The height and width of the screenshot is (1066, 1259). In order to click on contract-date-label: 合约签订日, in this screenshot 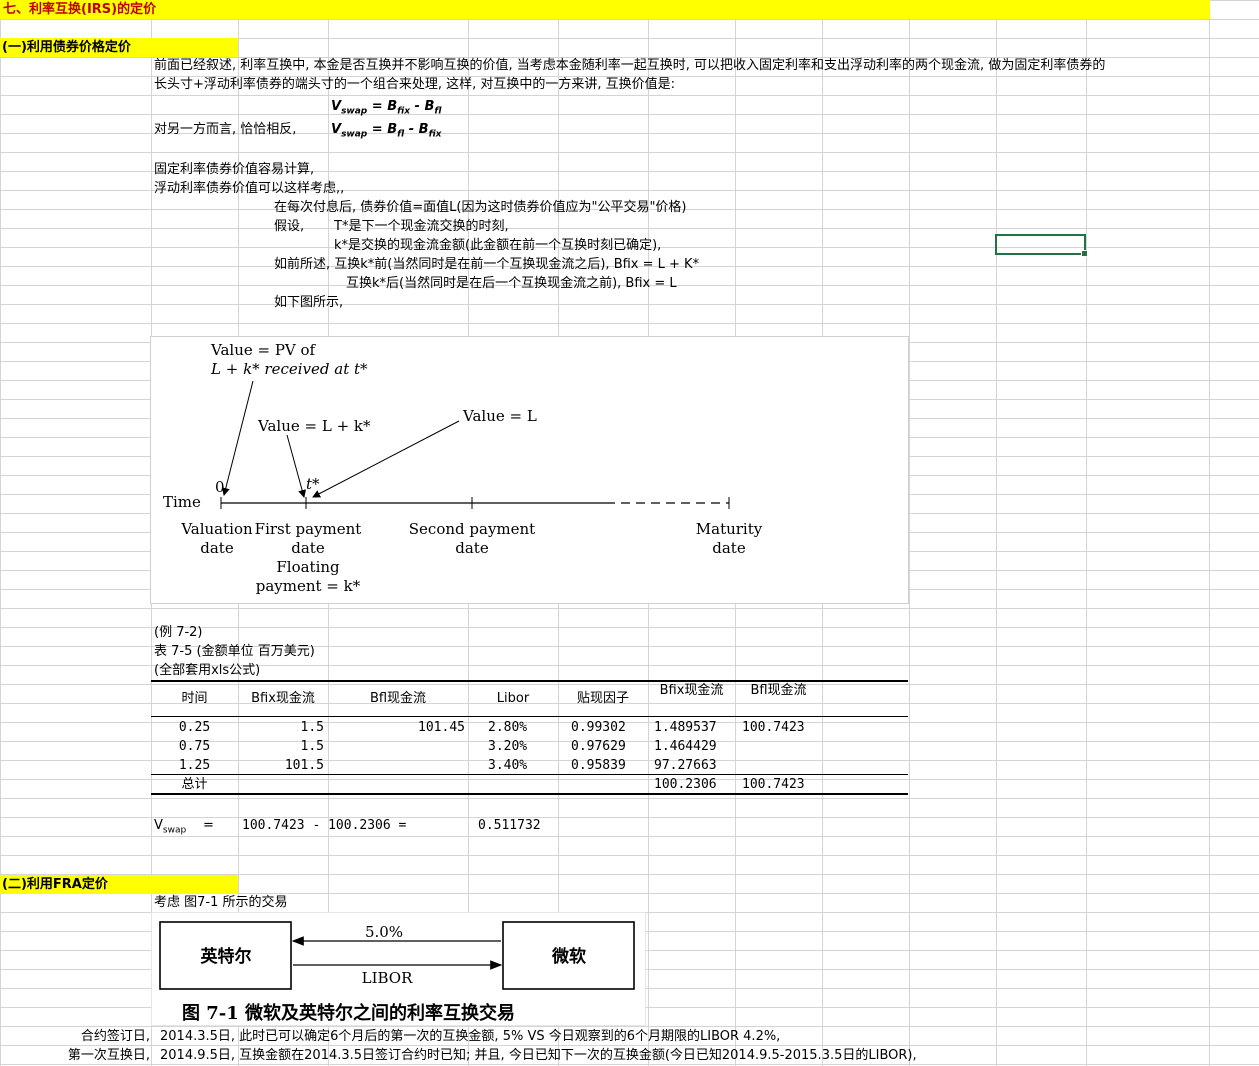, I will do `click(115, 1036)`.